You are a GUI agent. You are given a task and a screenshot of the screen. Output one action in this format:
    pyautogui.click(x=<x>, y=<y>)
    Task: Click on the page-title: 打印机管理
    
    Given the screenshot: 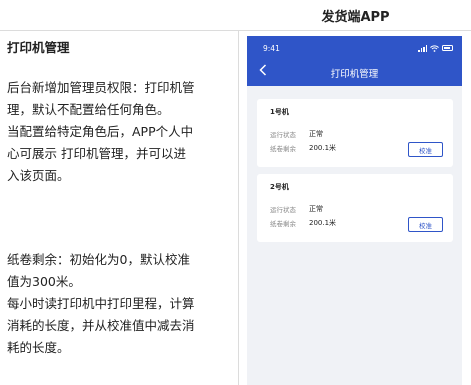 What is the action you would take?
    pyautogui.click(x=354, y=74)
    